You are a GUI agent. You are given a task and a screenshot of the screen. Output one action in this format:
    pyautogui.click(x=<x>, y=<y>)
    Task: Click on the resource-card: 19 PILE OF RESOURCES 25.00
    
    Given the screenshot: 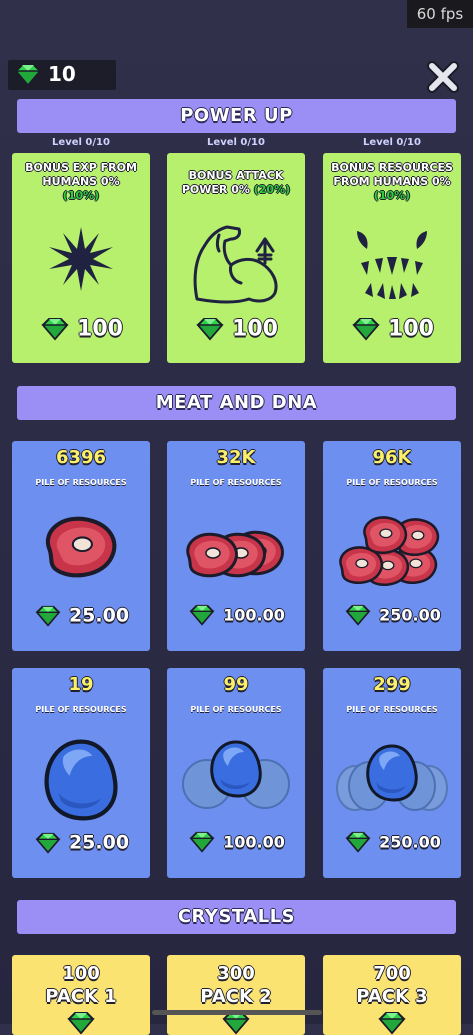 What is the action you would take?
    pyautogui.click(x=81, y=773)
    